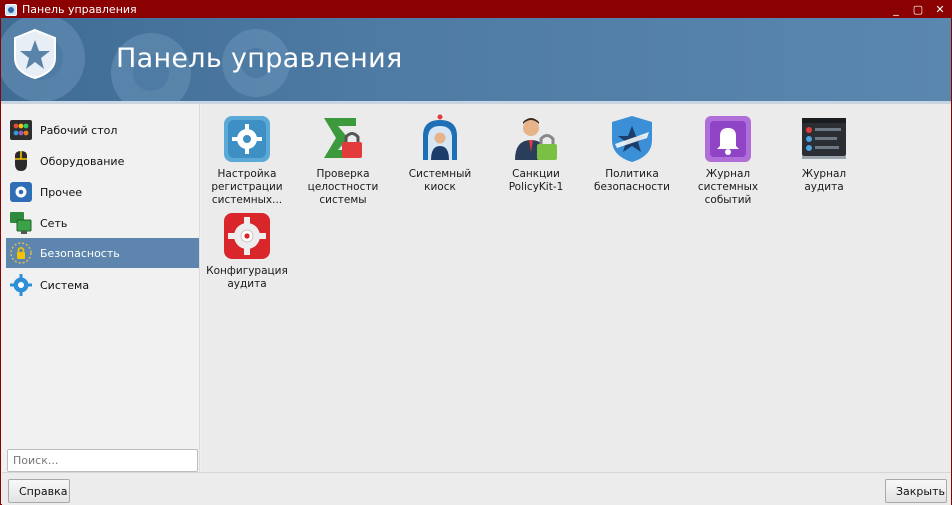  What do you see at coordinates (824, 138) in the screenshot?
I see `audit-log-icon` at bounding box center [824, 138].